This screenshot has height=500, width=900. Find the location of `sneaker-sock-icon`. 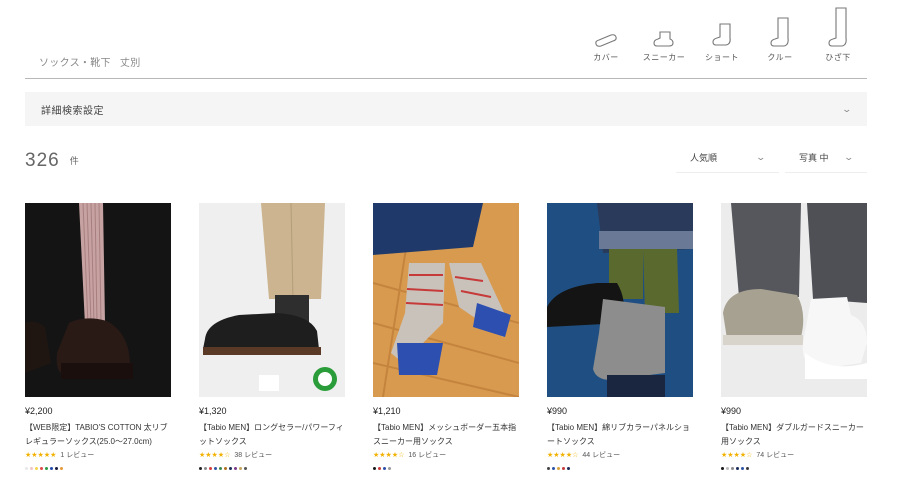

sneaker-sock-icon is located at coordinates (664, 26).